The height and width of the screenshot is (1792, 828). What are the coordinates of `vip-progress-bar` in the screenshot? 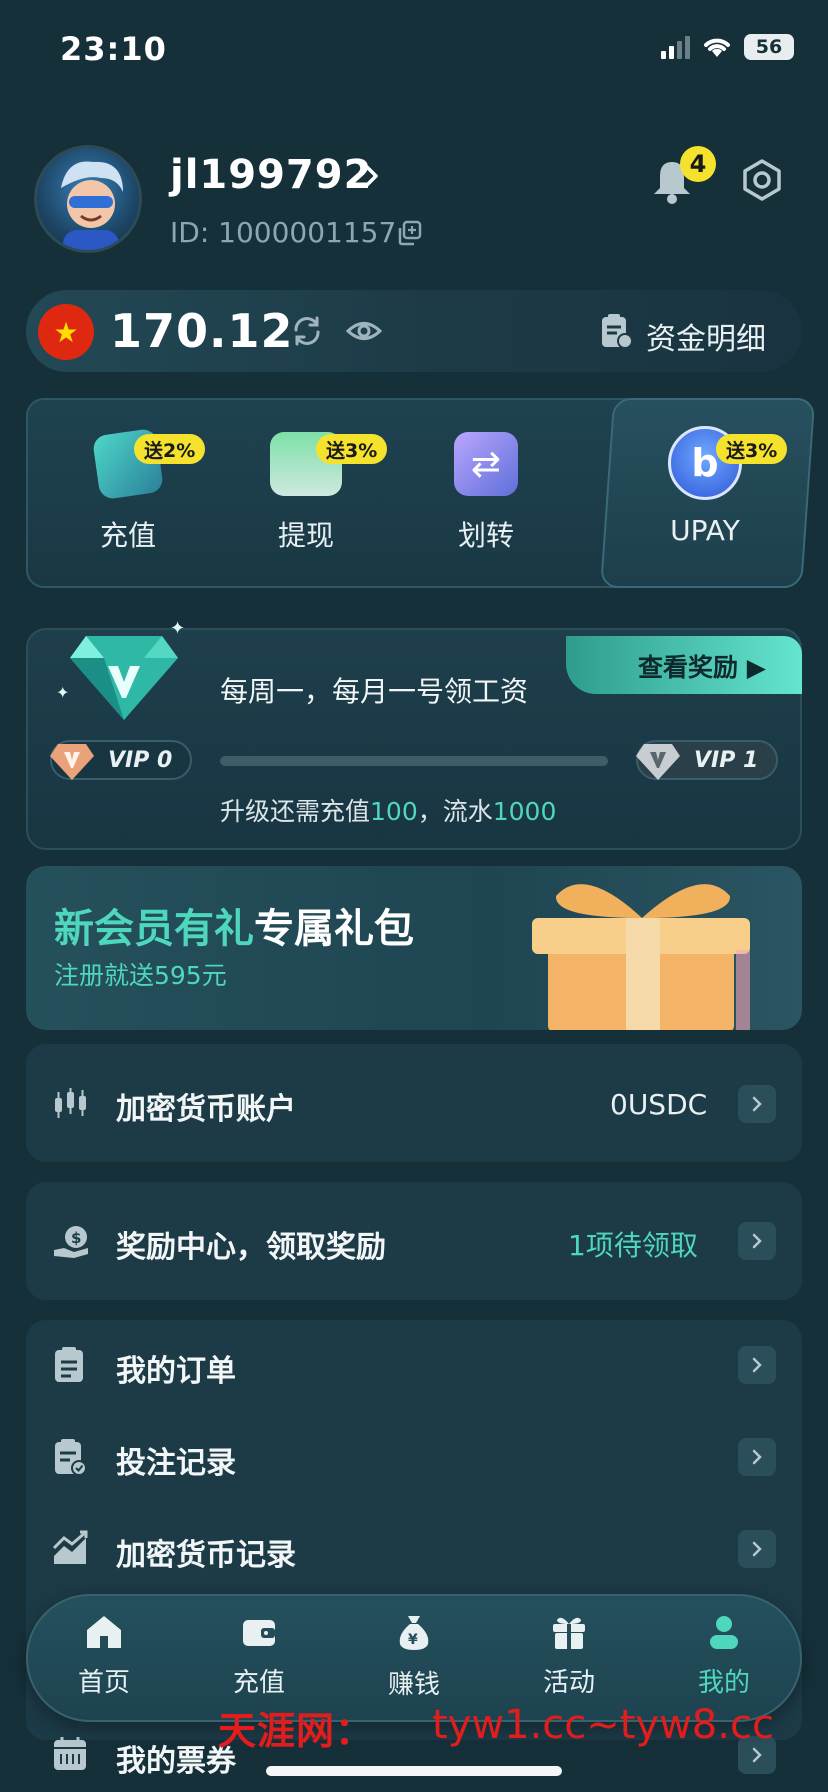 It's located at (414, 761).